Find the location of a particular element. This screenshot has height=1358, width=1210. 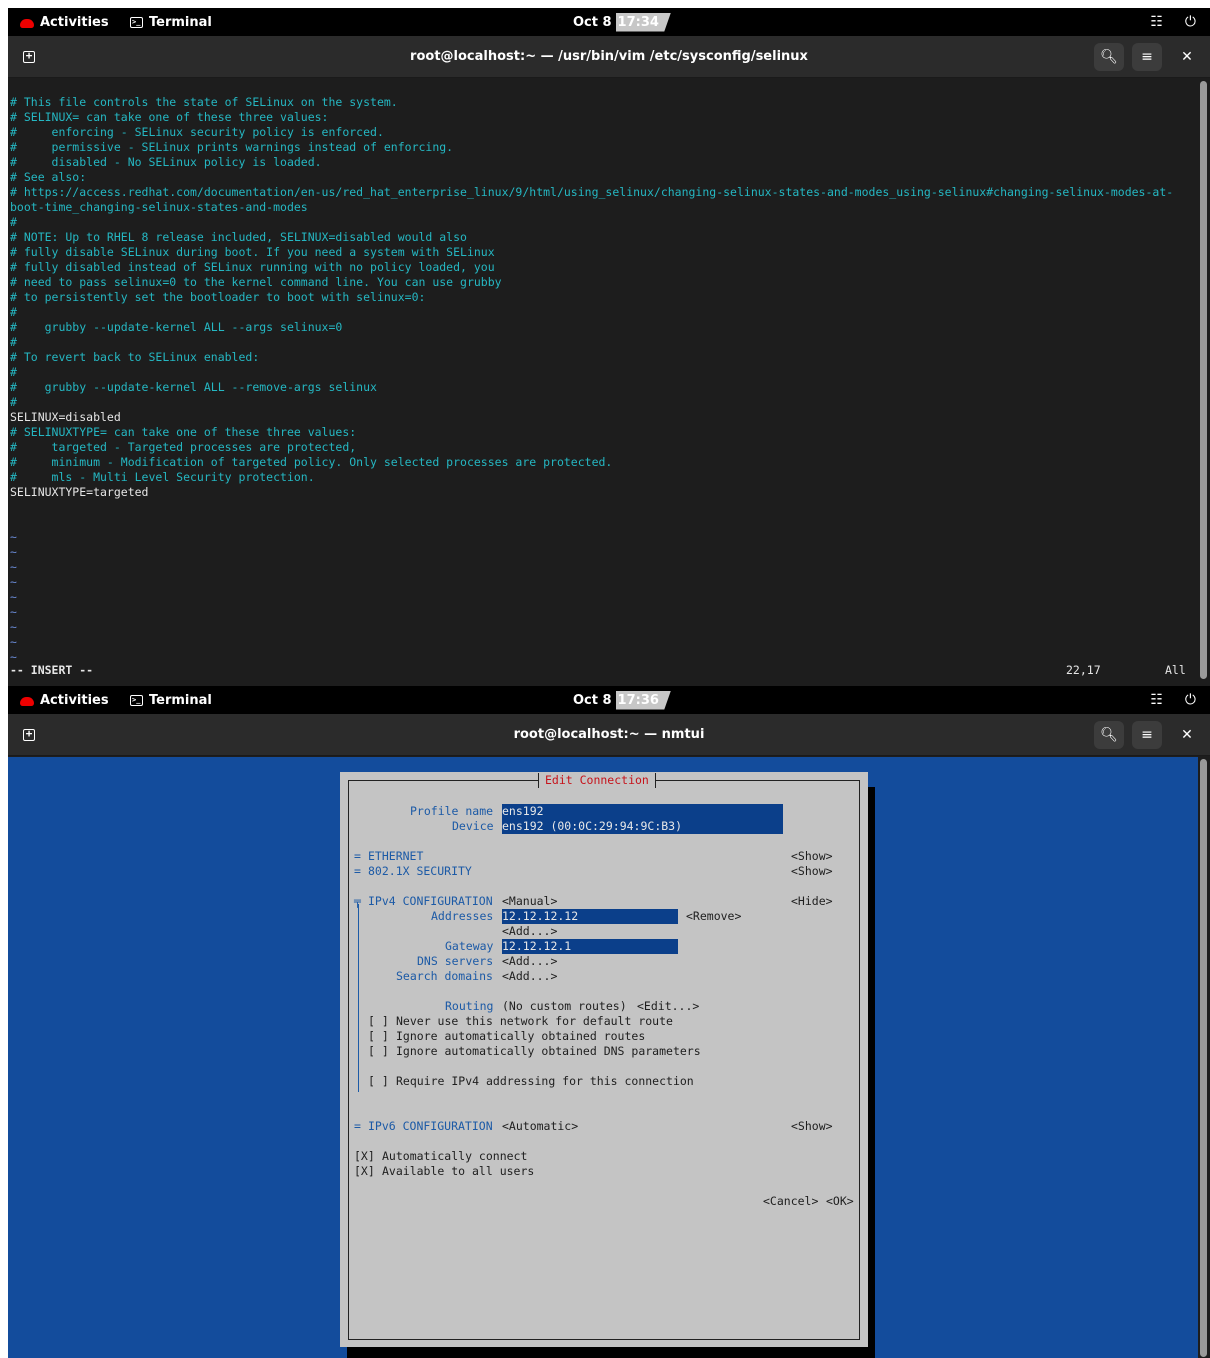

ipv4-mode-dropdown: <Manual> is located at coordinates (529, 901).